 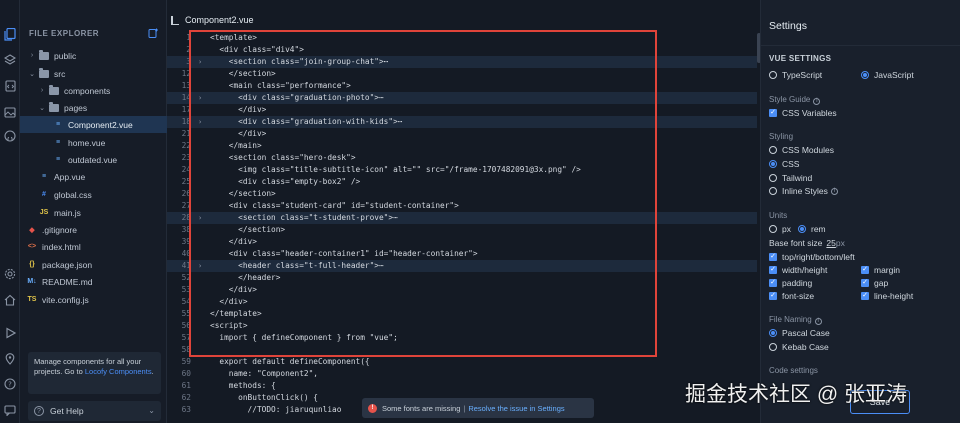 What do you see at coordinates (10, 112) in the screenshot?
I see `image-icon` at bounding box center [10, 112].